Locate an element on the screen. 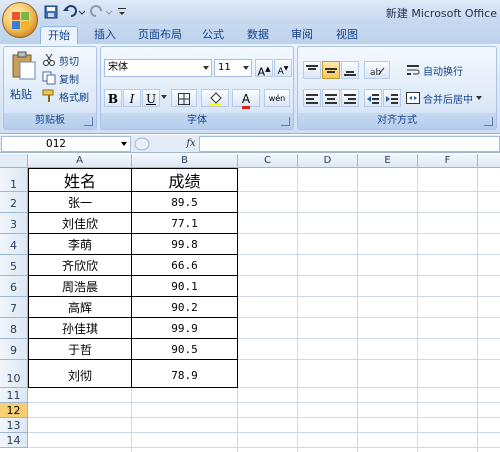  redo-icon is located at coordinates (101, 12).